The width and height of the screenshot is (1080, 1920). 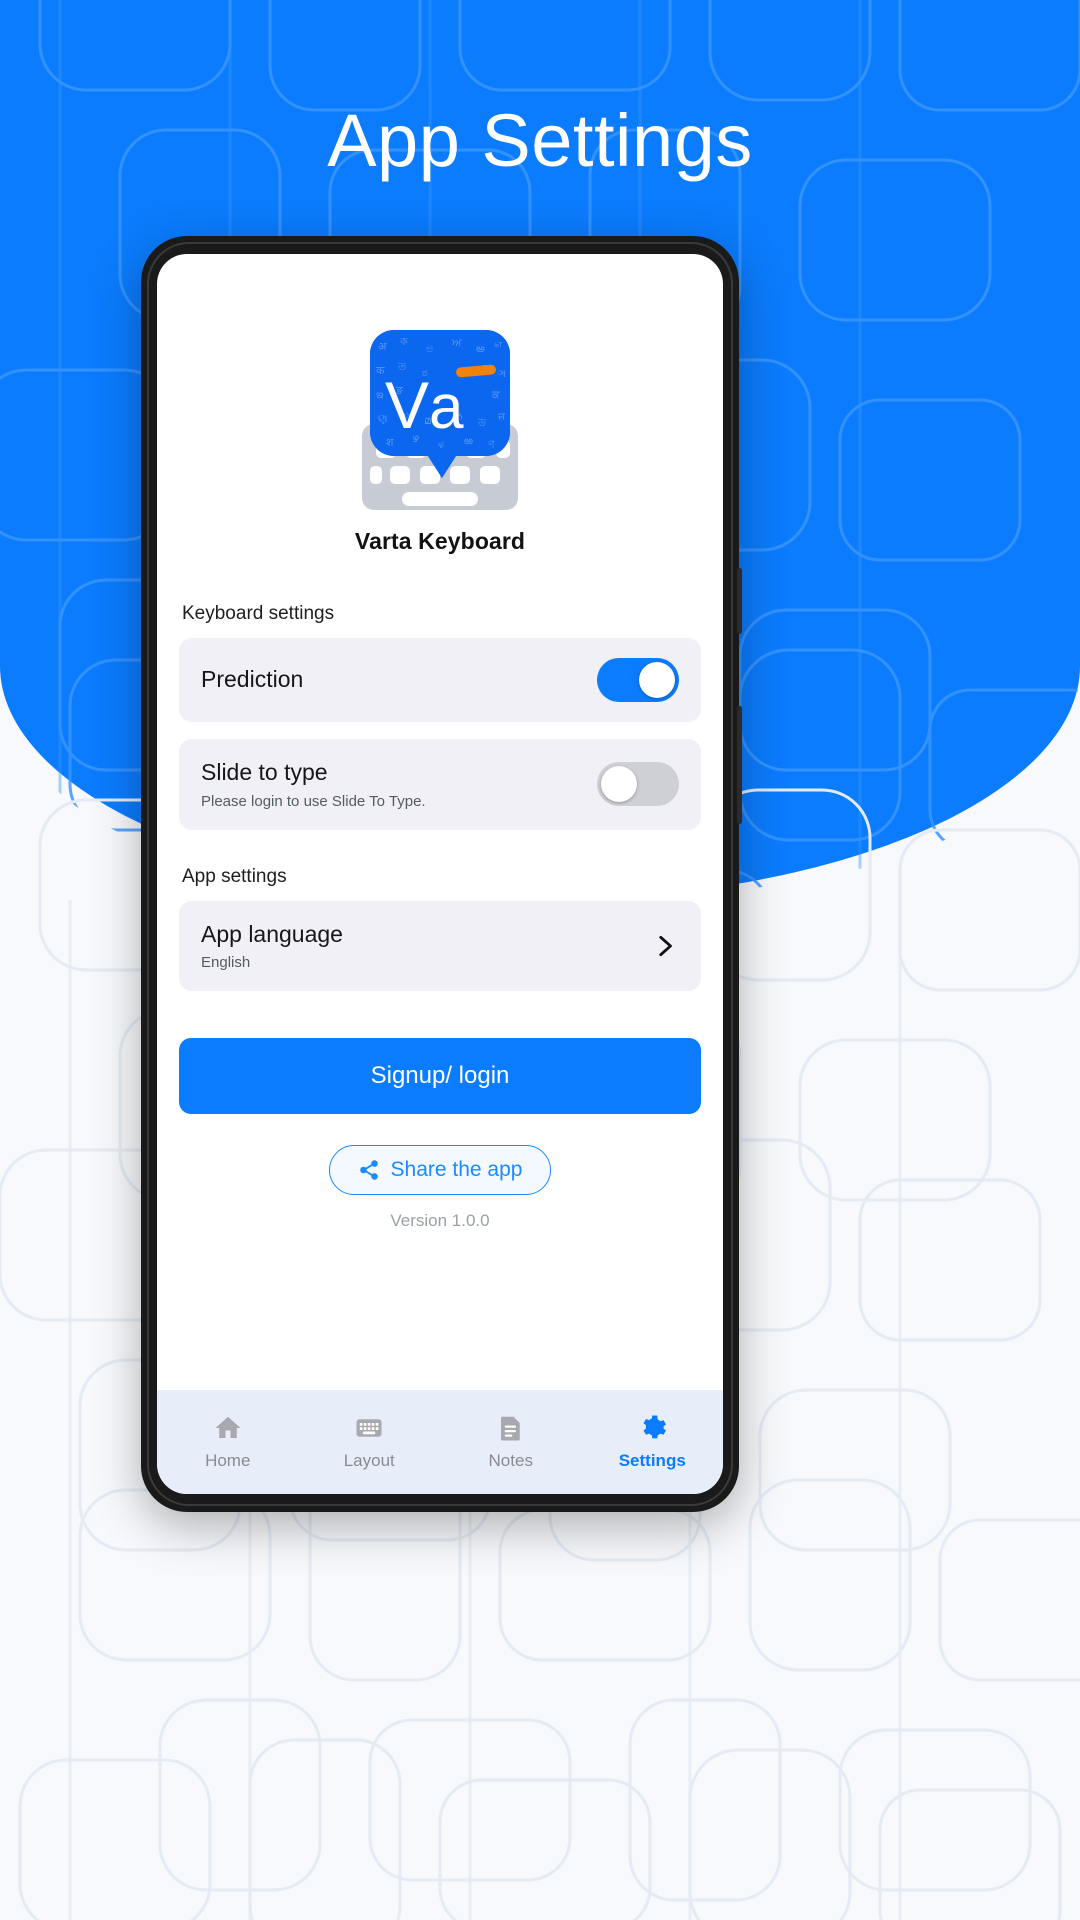 What do you see at coordinates (540, 140) in the screenshot?
I see `page-title: App Settings` at bounding box center [540, 140].